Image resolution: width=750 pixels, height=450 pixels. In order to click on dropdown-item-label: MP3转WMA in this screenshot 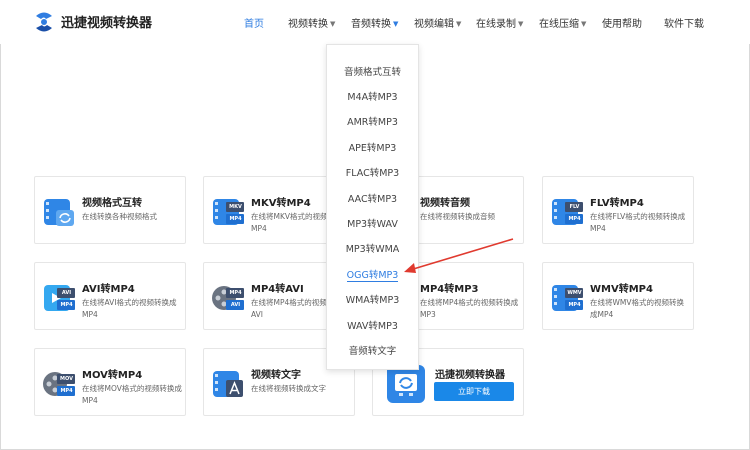, I will do `click(372, 249)`.